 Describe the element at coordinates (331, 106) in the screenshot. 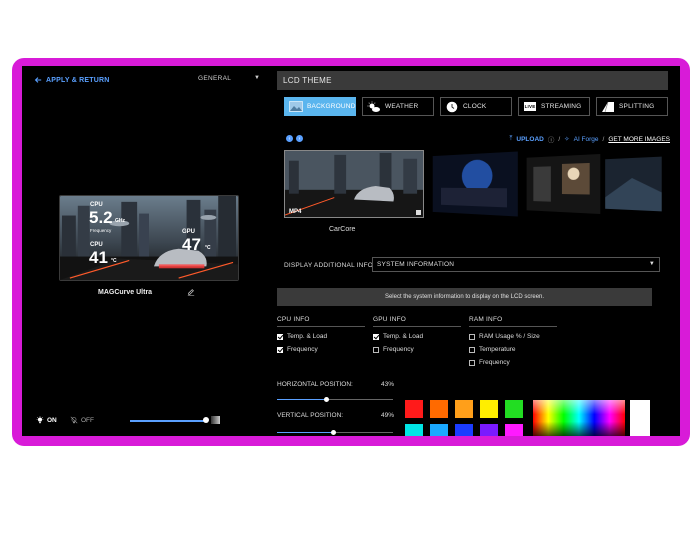

I see `tab-background-label: BACKGROUND` at that location.